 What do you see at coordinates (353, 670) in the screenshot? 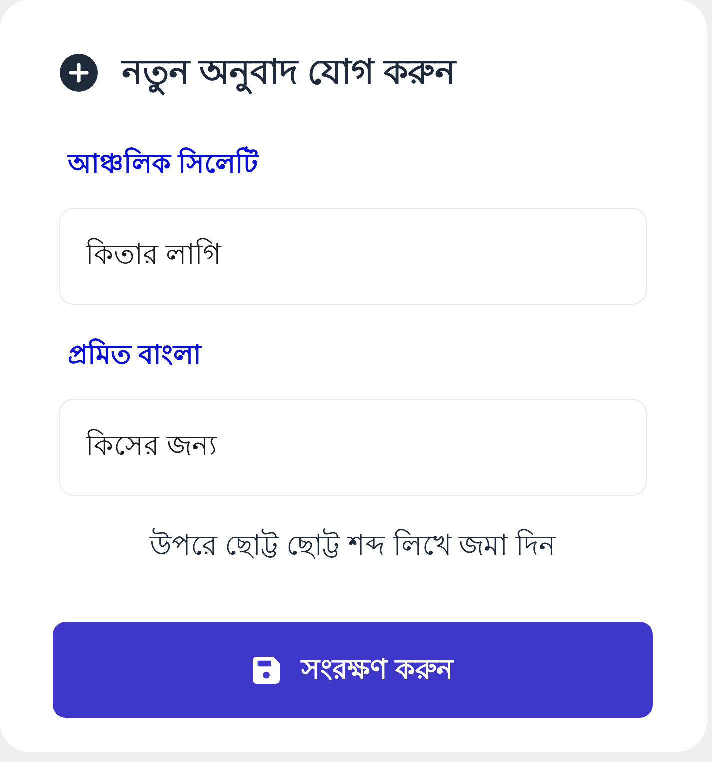
I see `save-button: সংরক্ষণ করুন` at bounding box center [353, 670].